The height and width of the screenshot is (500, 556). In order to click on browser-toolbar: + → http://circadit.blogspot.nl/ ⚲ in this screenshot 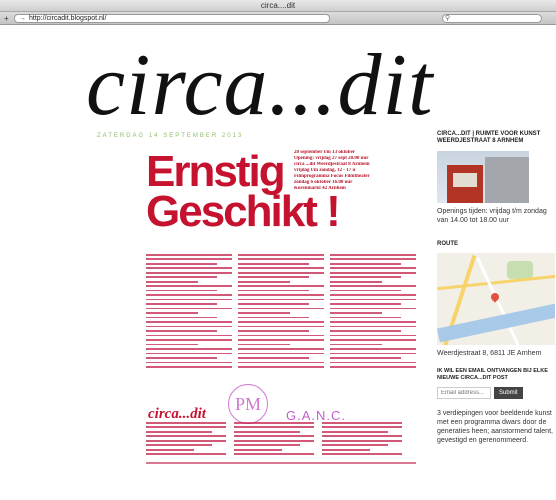, I will do `click(278, 18)`.